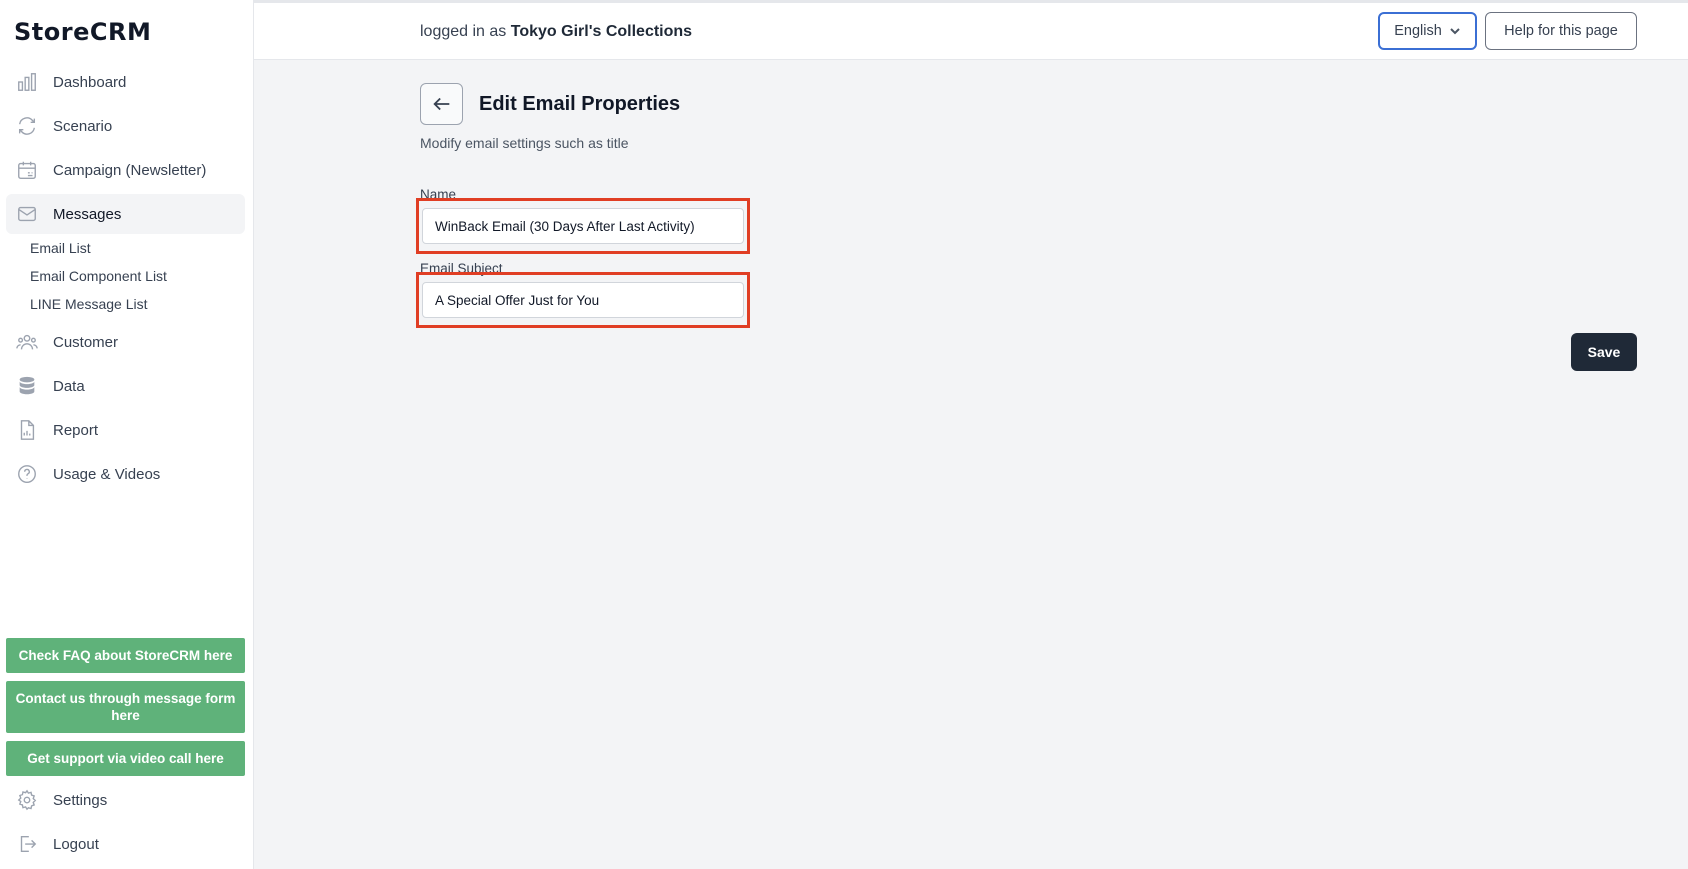 The height and width of the screenshot is (869, 1688). I want to click on sidebar-item-report: Report, so click(125, 430).